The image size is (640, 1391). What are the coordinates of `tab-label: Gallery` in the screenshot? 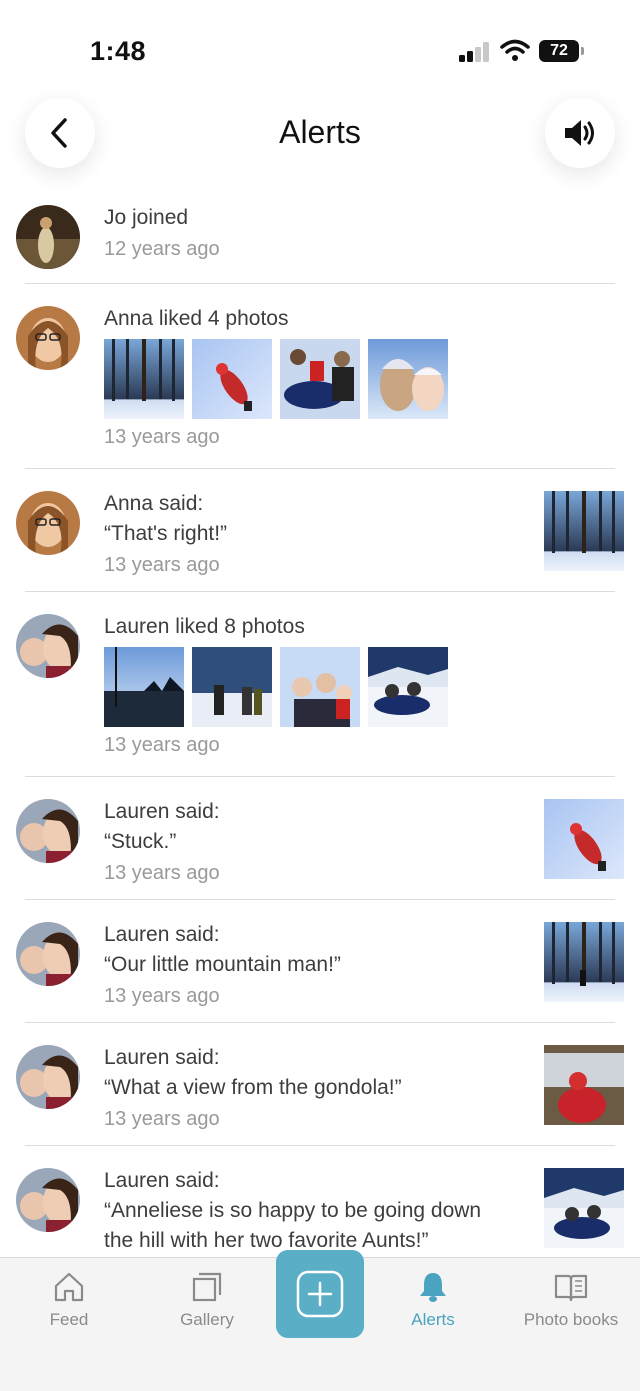 It's located at (207, 1319).